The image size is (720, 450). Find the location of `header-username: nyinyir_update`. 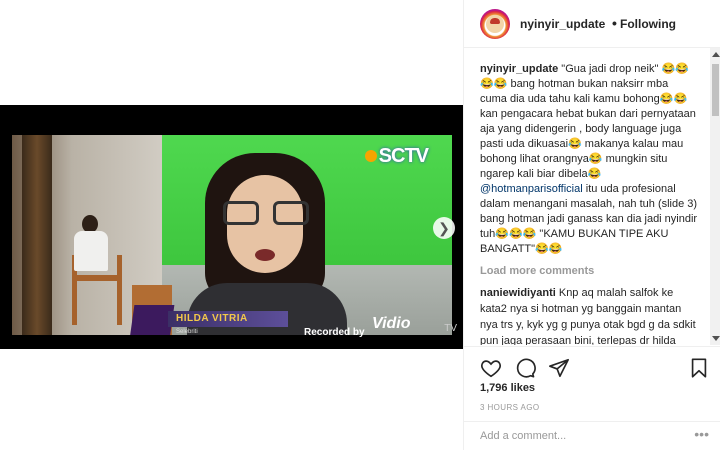

header-username: nyinyir_update is located at coordinates (562, 24).